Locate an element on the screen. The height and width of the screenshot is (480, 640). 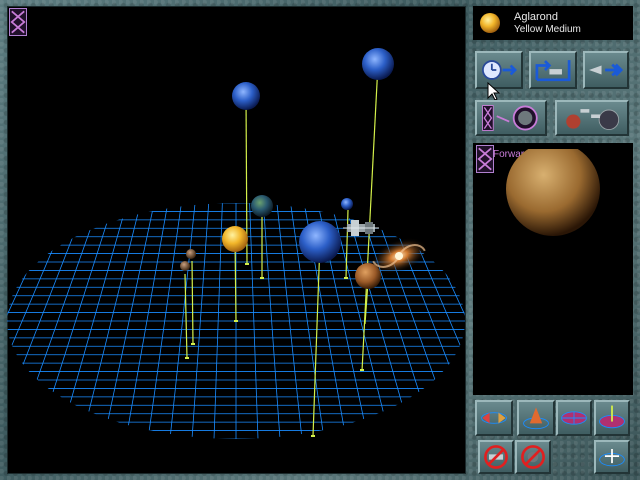
star-sun is located at coordinates (235, 239).